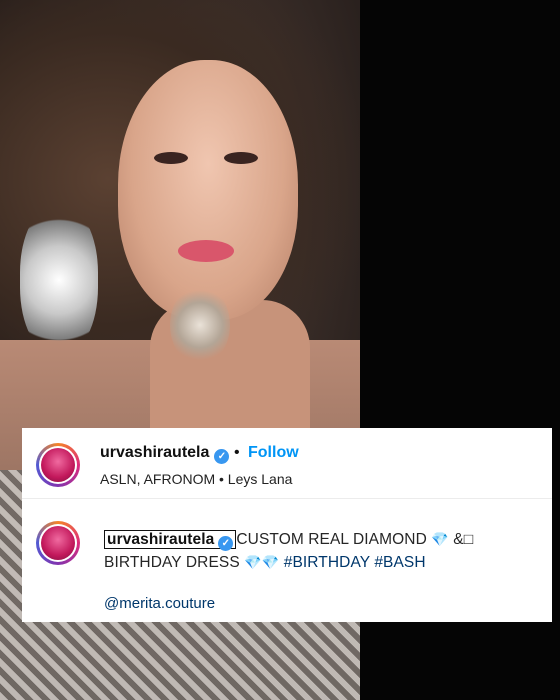  What do you see at coordinates (155, 452) in the screenshot?
I see `post-username-label: urvashirautela` at bounding box center [155, 452].